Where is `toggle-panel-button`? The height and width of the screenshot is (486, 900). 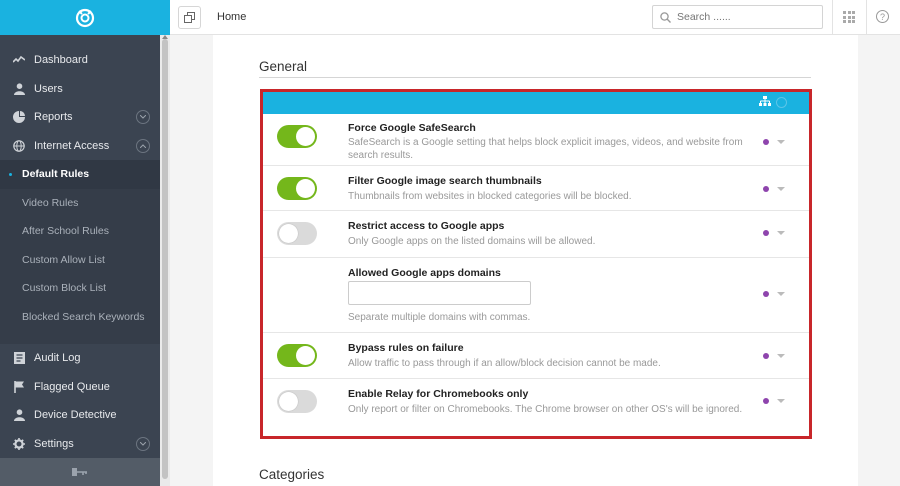
toggle-panel-button is located at coordinates (189, 17).